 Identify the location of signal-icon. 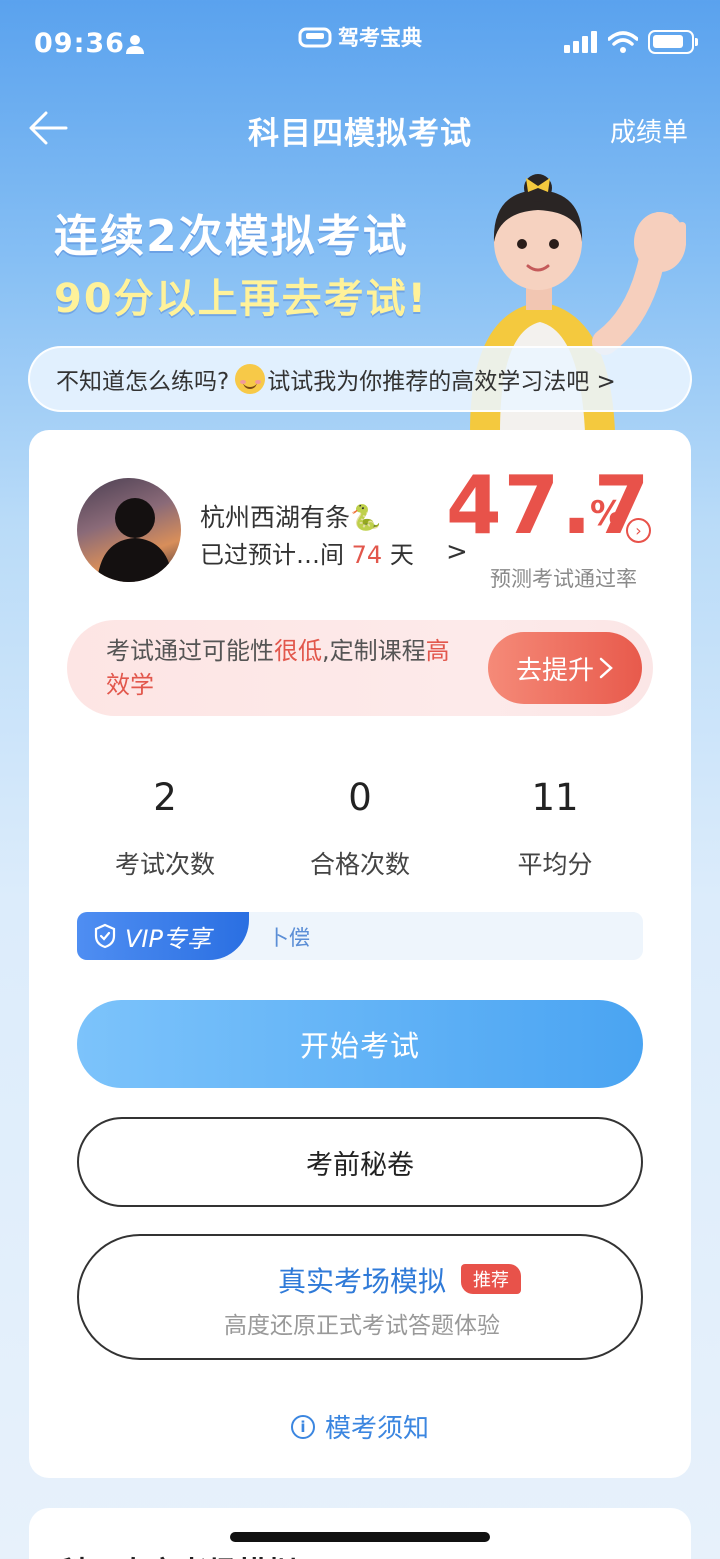
(580, 42).